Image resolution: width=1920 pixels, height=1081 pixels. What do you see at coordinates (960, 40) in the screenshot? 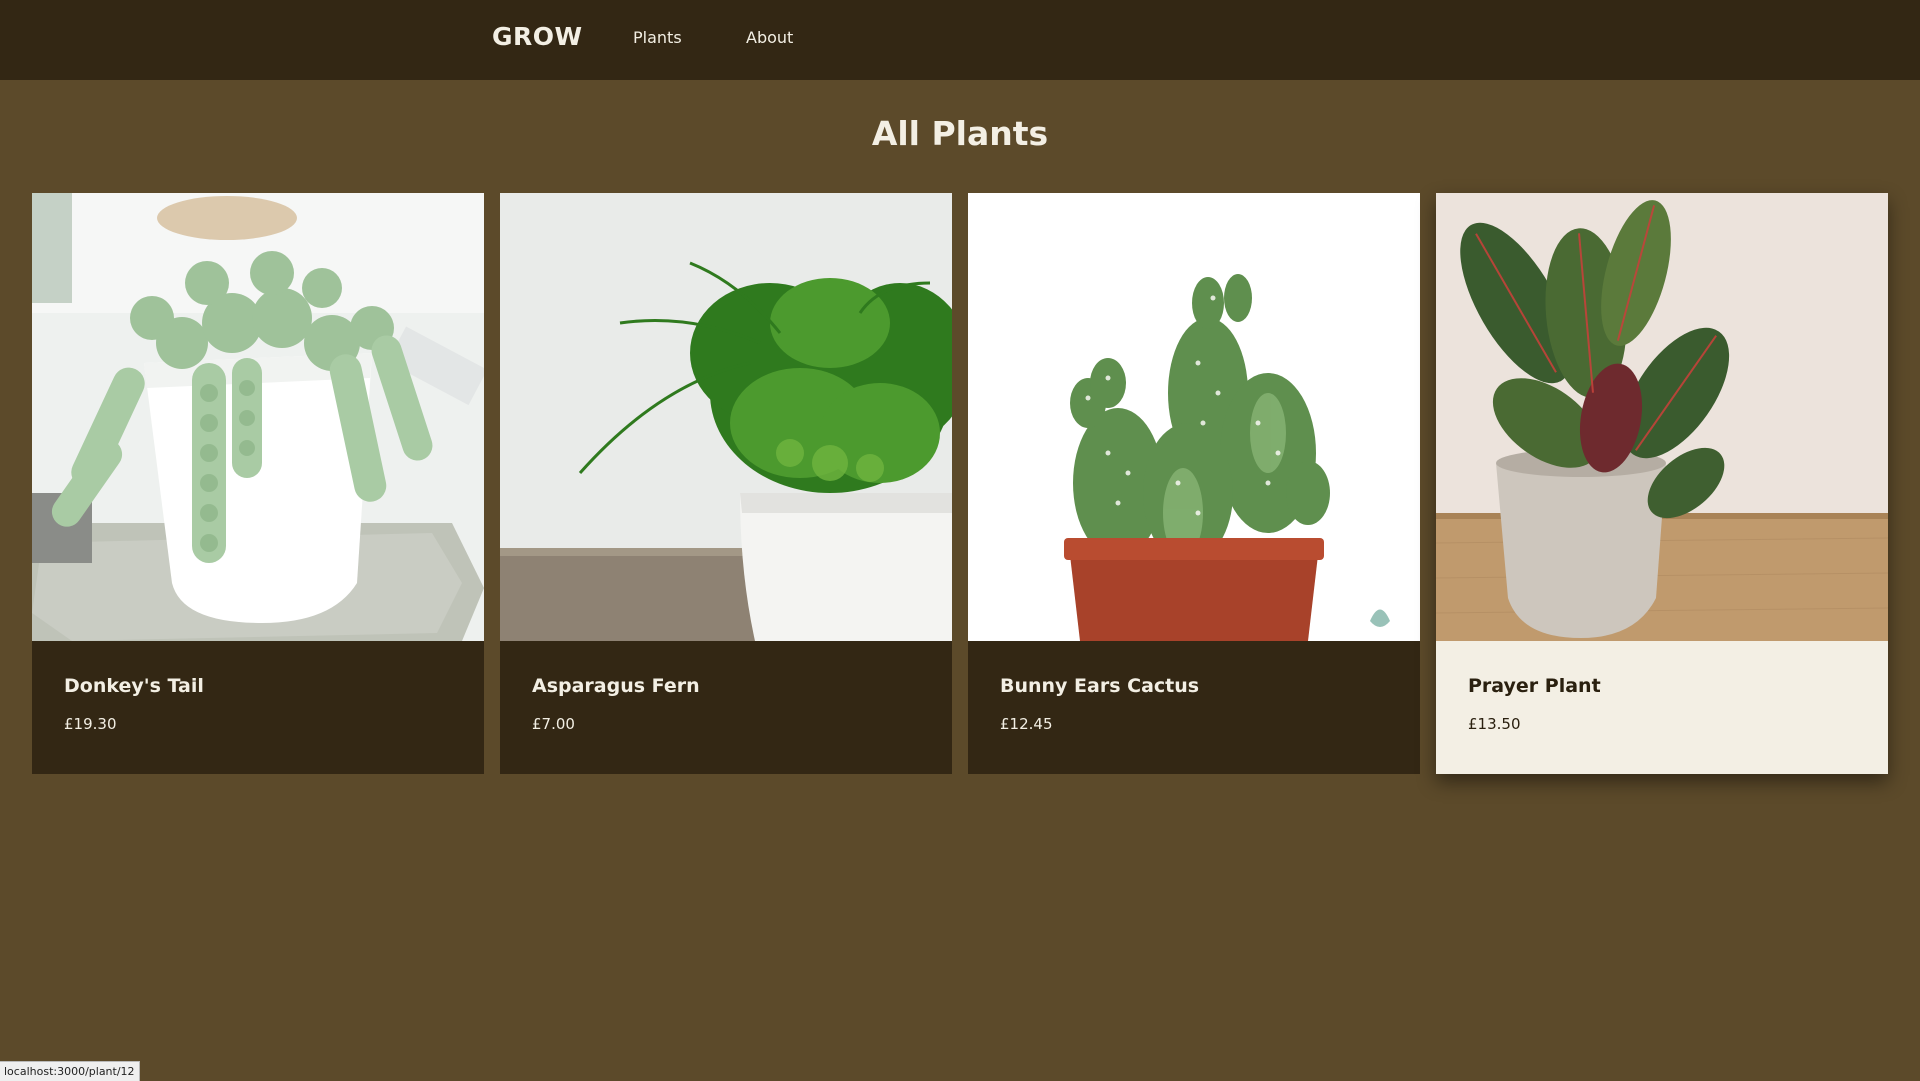
I see `top-navbar: GROW Plants About` at bounding box center [960, 40].